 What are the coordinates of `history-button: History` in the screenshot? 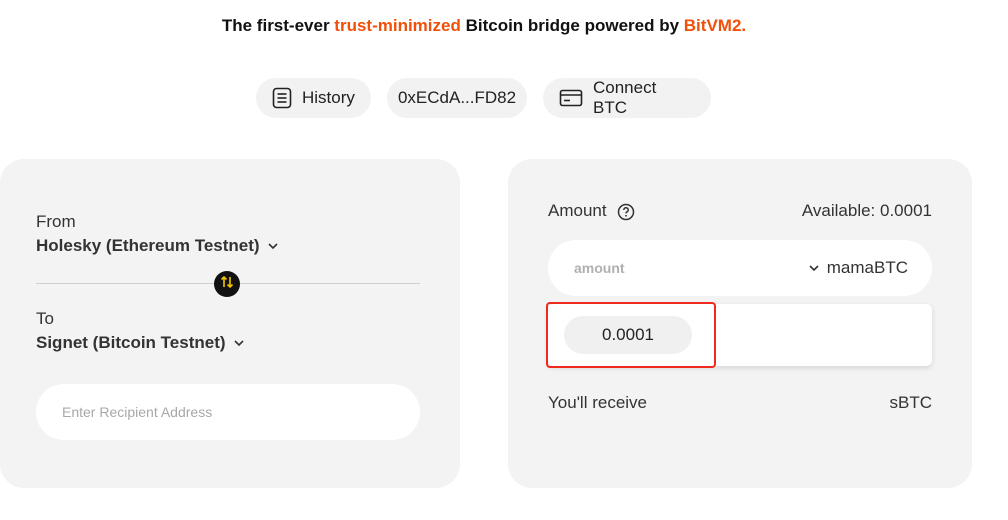 It's located at (313, 98).